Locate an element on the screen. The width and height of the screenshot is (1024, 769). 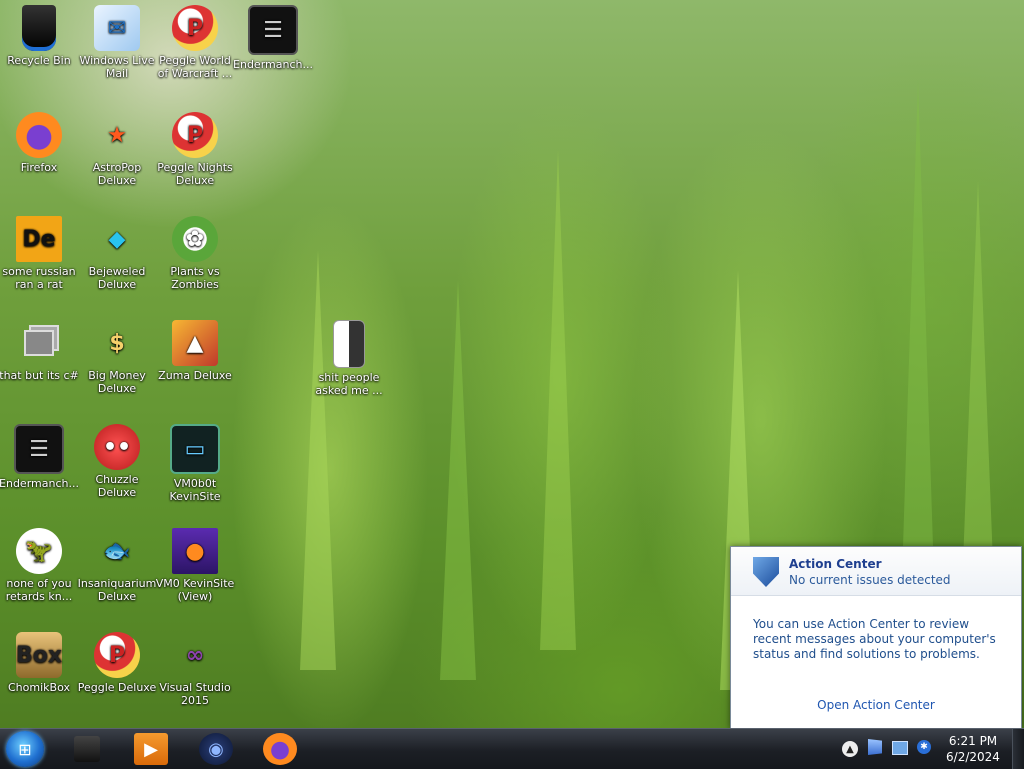
desktop-icon-windows-live-mail: ✉ Windows Live Mail is located at coordinates (117, 42).